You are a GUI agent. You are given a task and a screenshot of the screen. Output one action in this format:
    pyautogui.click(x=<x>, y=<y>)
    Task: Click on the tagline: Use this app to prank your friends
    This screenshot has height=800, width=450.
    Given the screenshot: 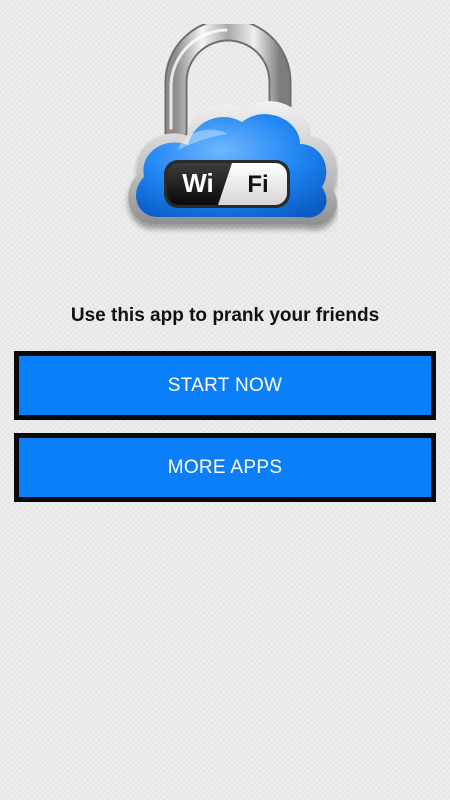 What is the action you would take?
    pyautogui.click(x=225, y=315)
    